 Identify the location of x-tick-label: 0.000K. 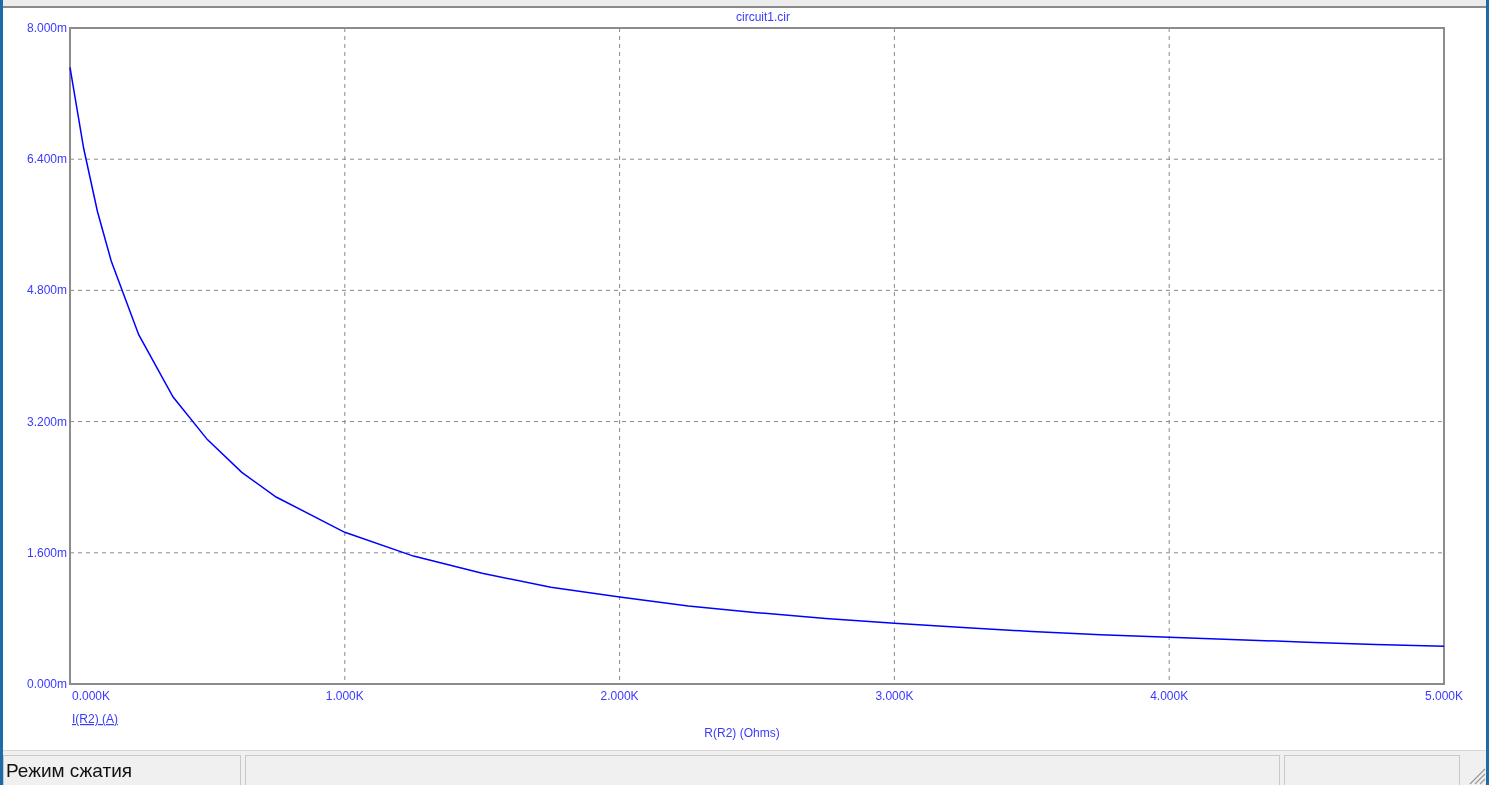
(91, 696).